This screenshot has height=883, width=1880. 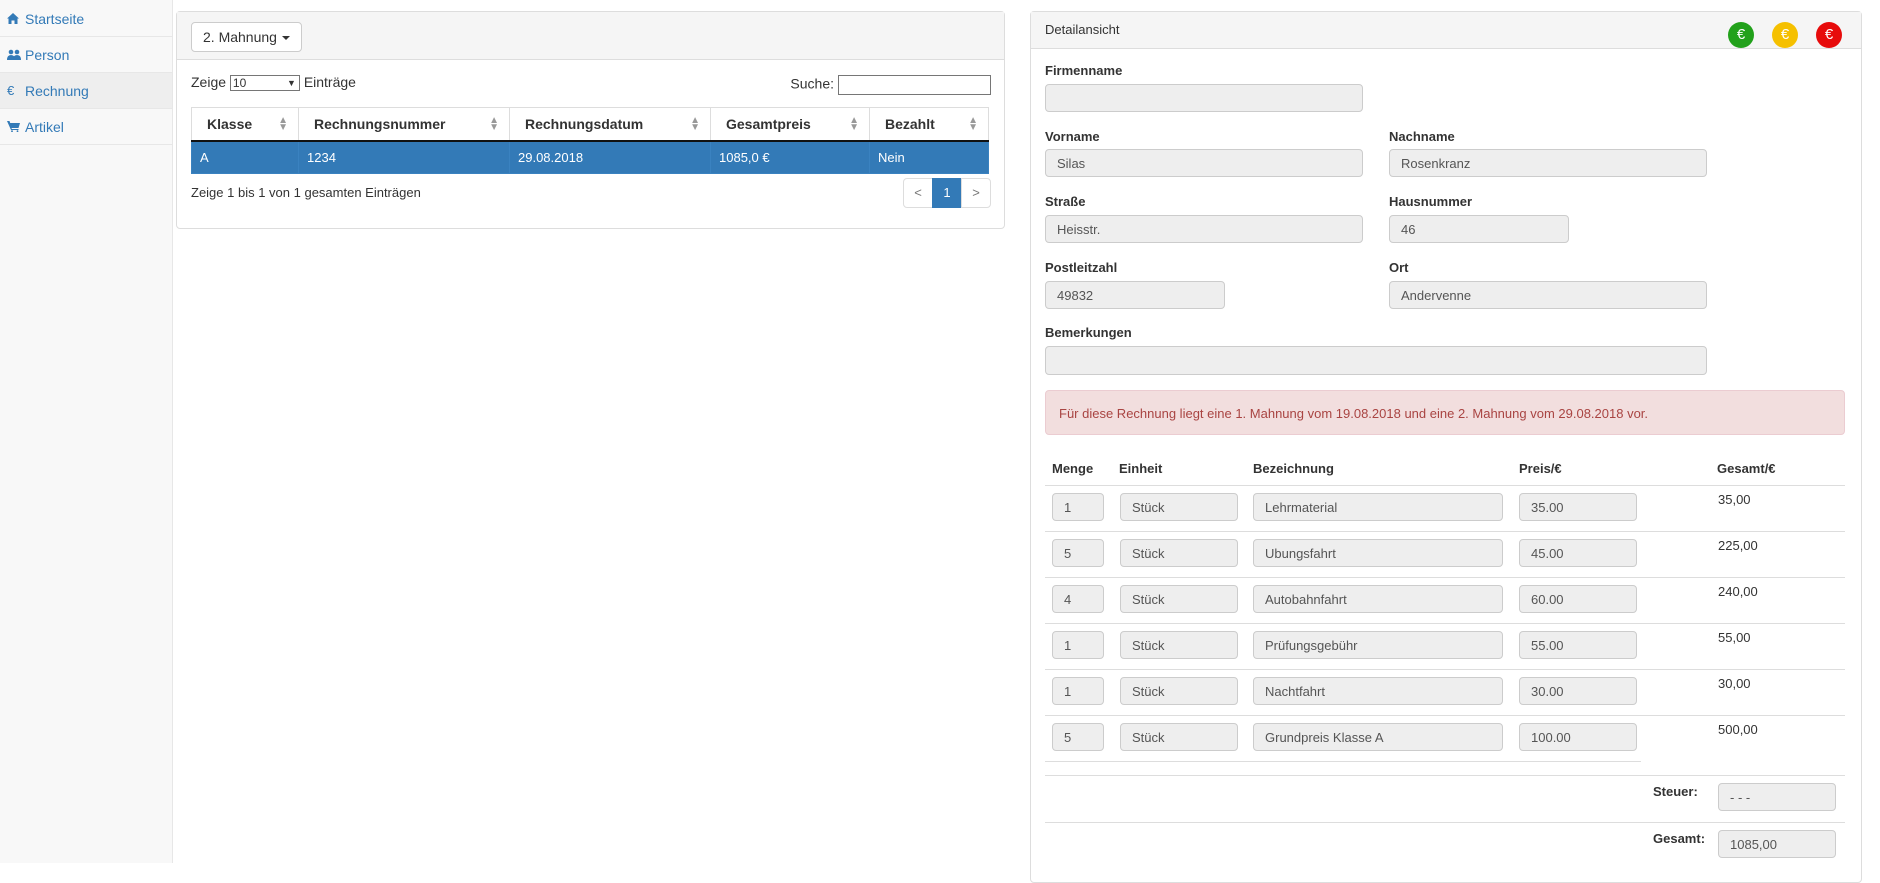 What do you see at coordinates (929, 124) in the screenshot?
I see `column-header-bezahlt: Bezahlt ▲ ▼` at bounding box center [929, 124].